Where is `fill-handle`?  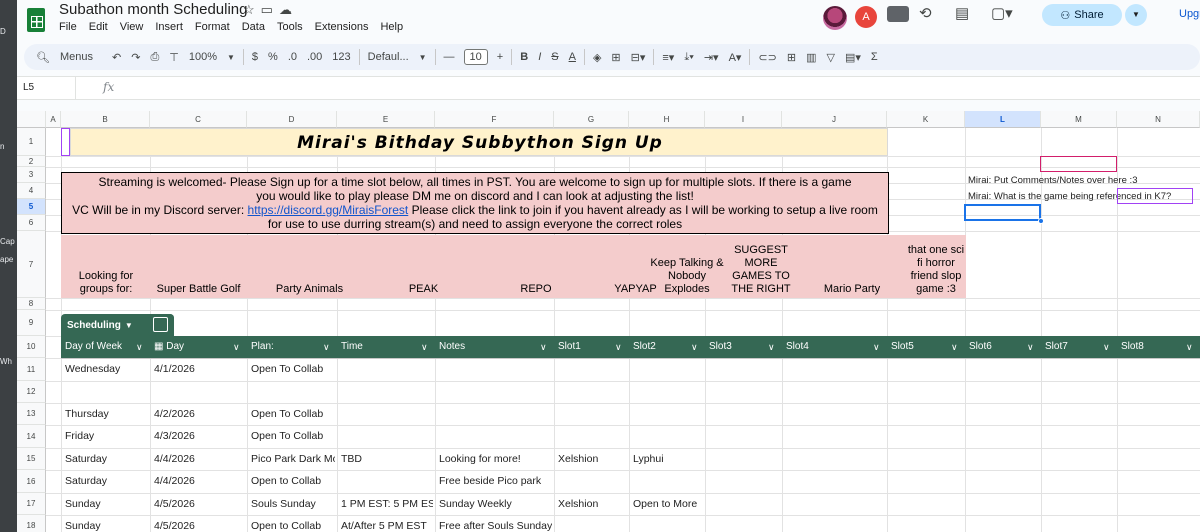 fill-handle is located at coordinates (1041, 221).